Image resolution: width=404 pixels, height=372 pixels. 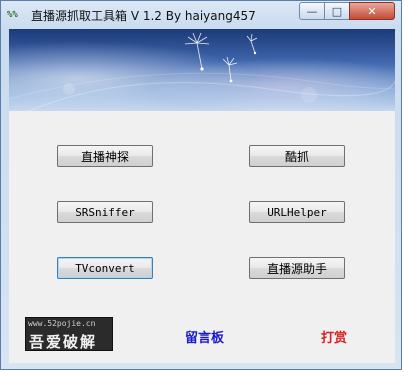 I want to click on title-bar: %% 直播源抓取工具箱 V 1.2 By haiyang457 — □ ✕, so click(x=201, y=15).